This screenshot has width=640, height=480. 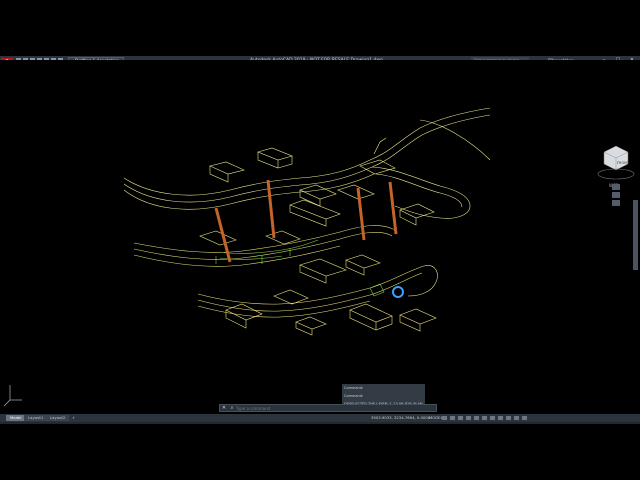 I want to click on layout-tab-layout1: Layout1, so click(x=36, y=418).